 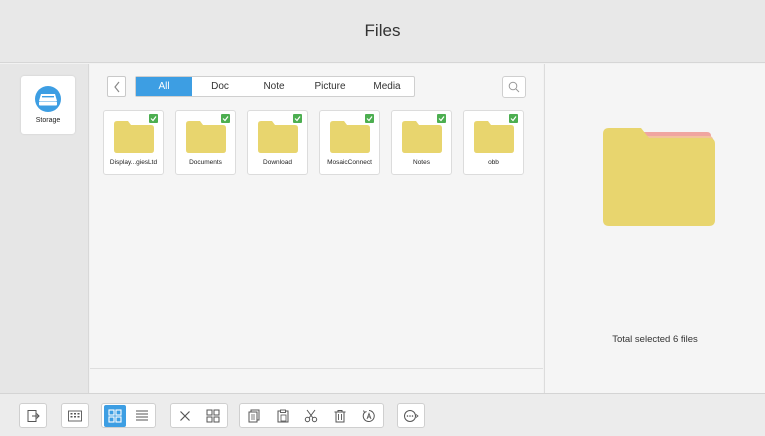 What do you see at coordinates (493, 162) in the screenshot?
I see `folder-name: obb` at bounding box center [493, 162].